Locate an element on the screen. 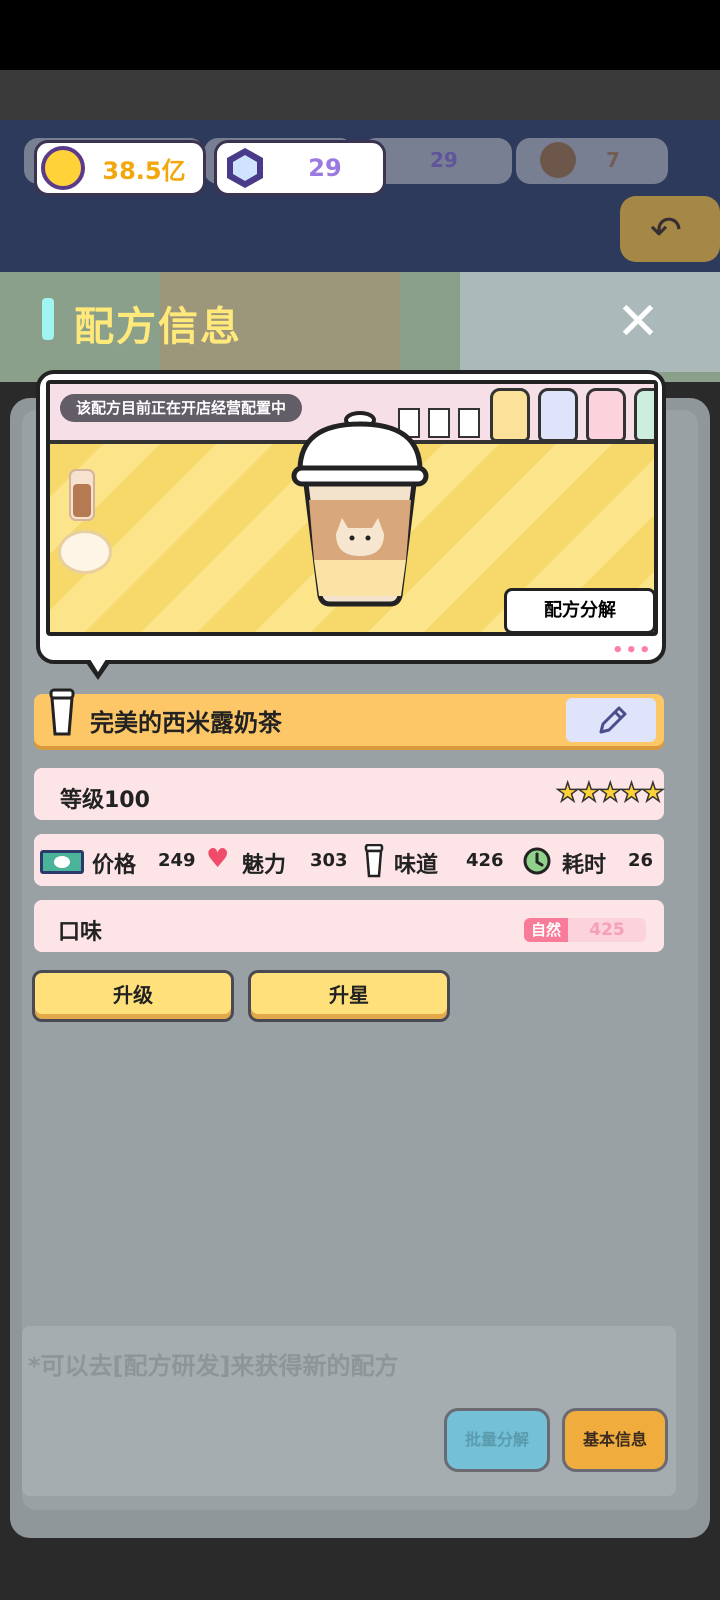  back-button: ↶ is located at coordinates (670, 229).